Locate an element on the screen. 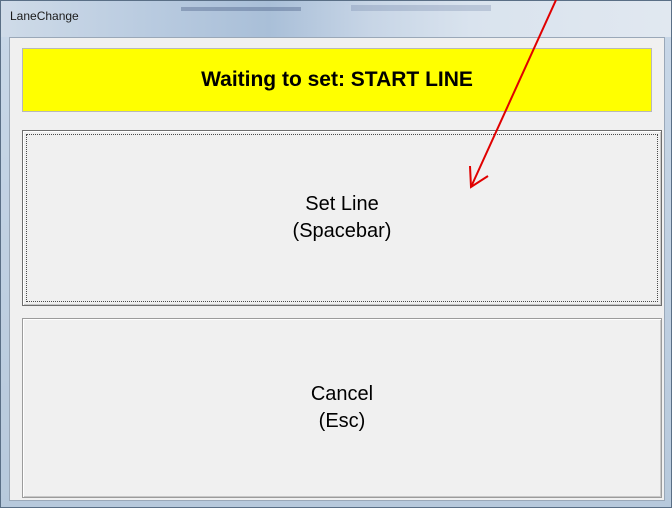  status-banner: Waiting to set: START LINE is located at coordinates (337, 80).